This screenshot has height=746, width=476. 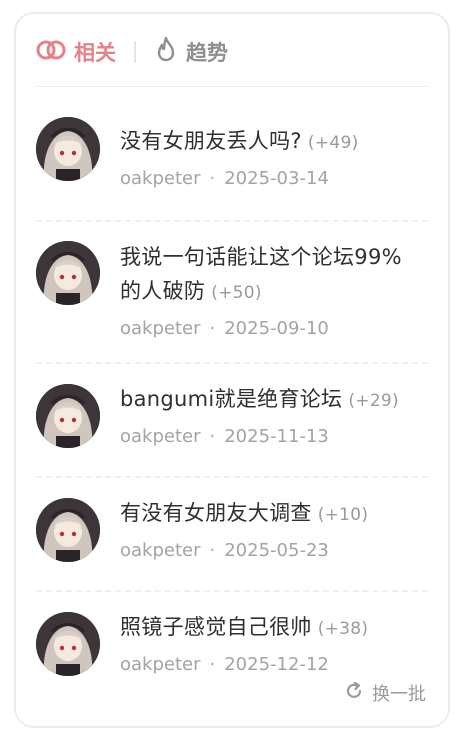 I want to click on post-date: 2025-03-14, so click(x=276, y=178).